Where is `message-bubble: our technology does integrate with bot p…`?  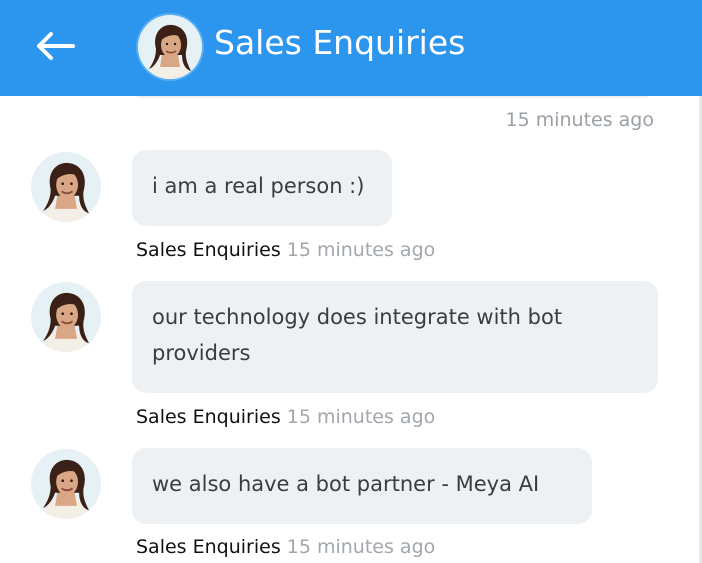
message-bubble: our technology does integrate with bot p… is located at coordinates (395, 337).